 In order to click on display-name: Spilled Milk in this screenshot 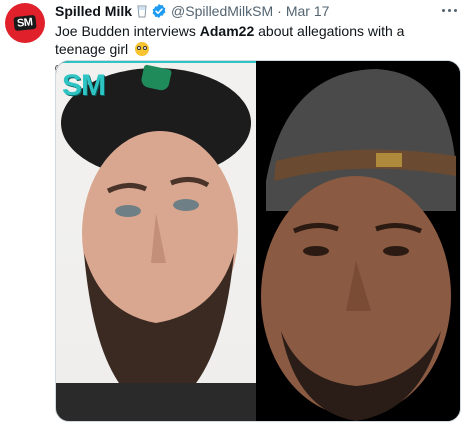, I will do `click(93, 11)`.